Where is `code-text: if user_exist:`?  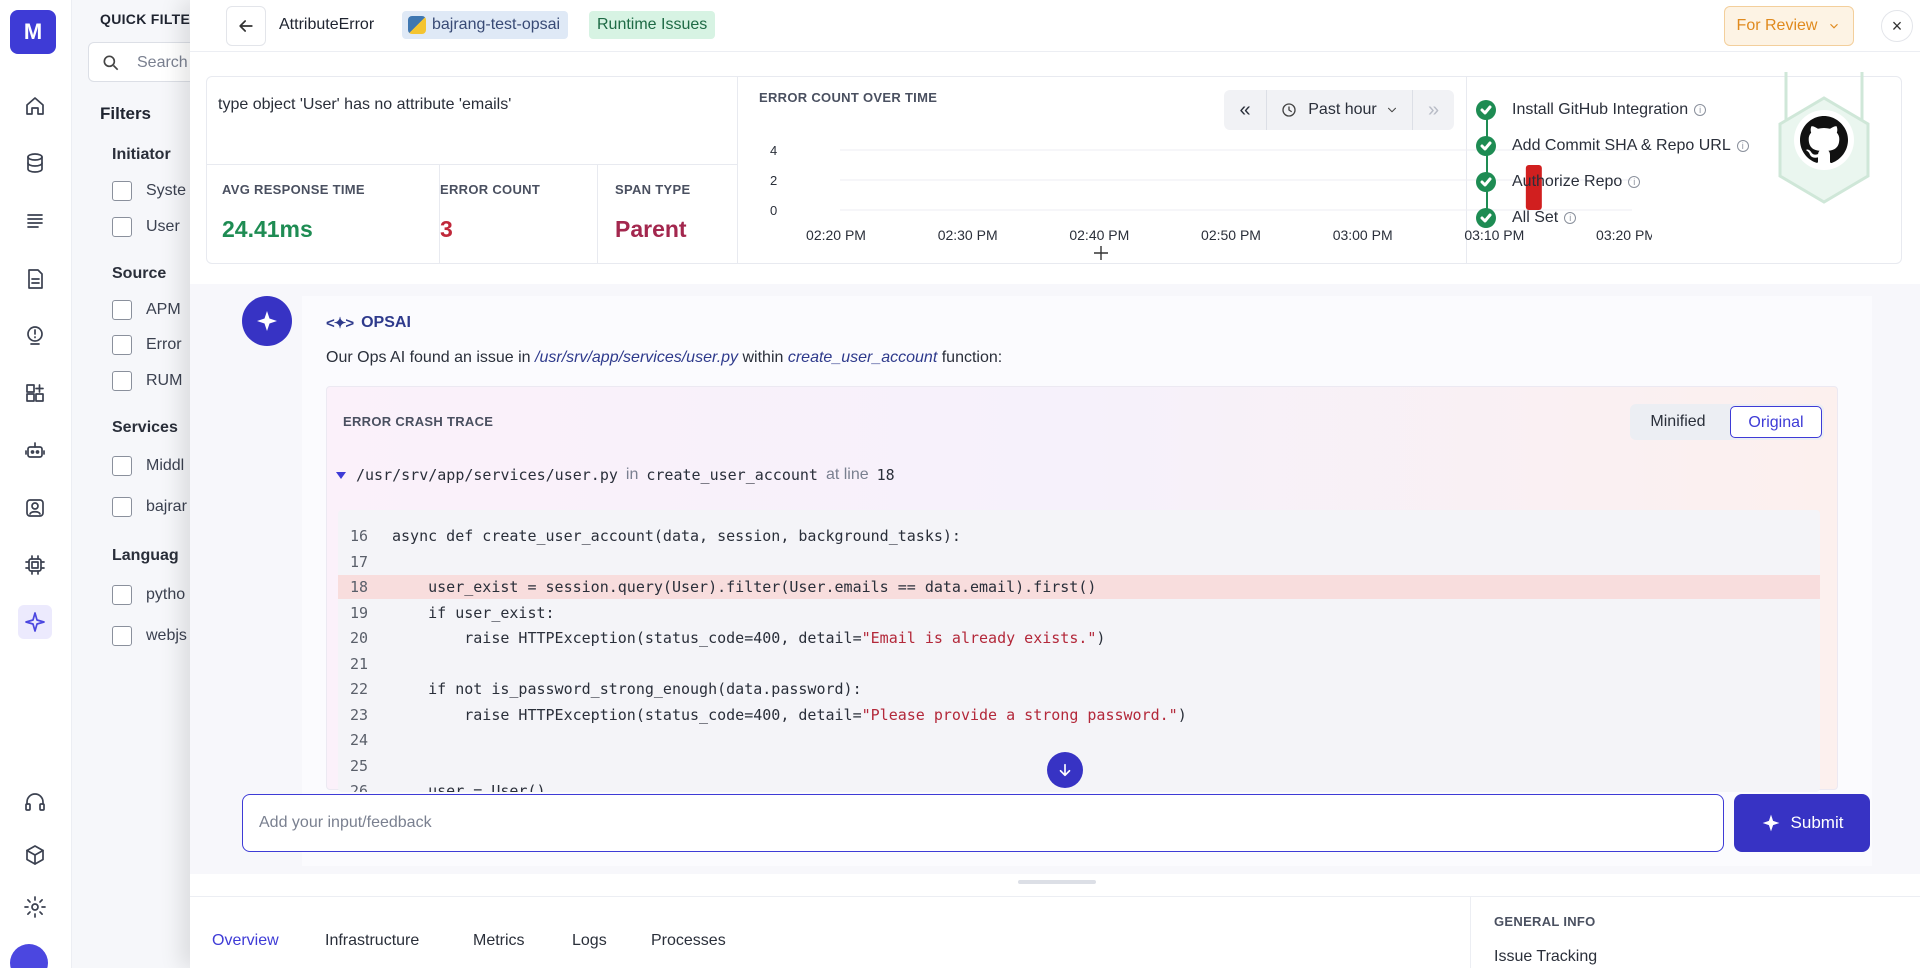 code-text: if user_exist: is located at coordinates (473, 613).